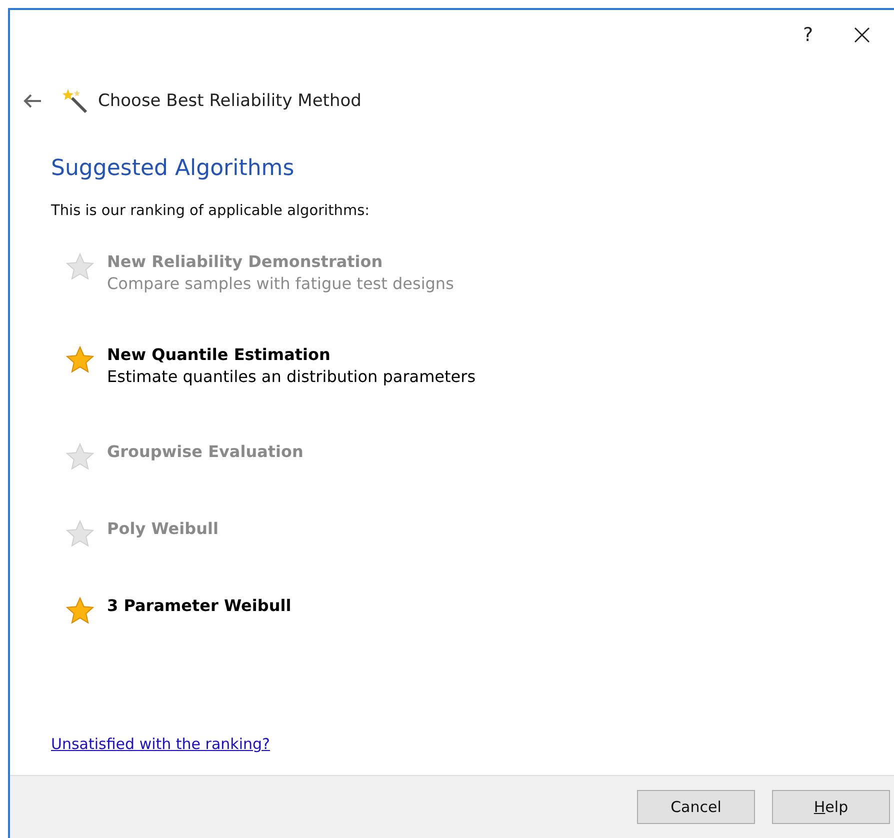 This screenshot has width=894, height=838. What do you see at coordinates (173, 168) in the screenshot?
I see `section-heading: Suggested Algorithms` at bounding box center [173, 168].